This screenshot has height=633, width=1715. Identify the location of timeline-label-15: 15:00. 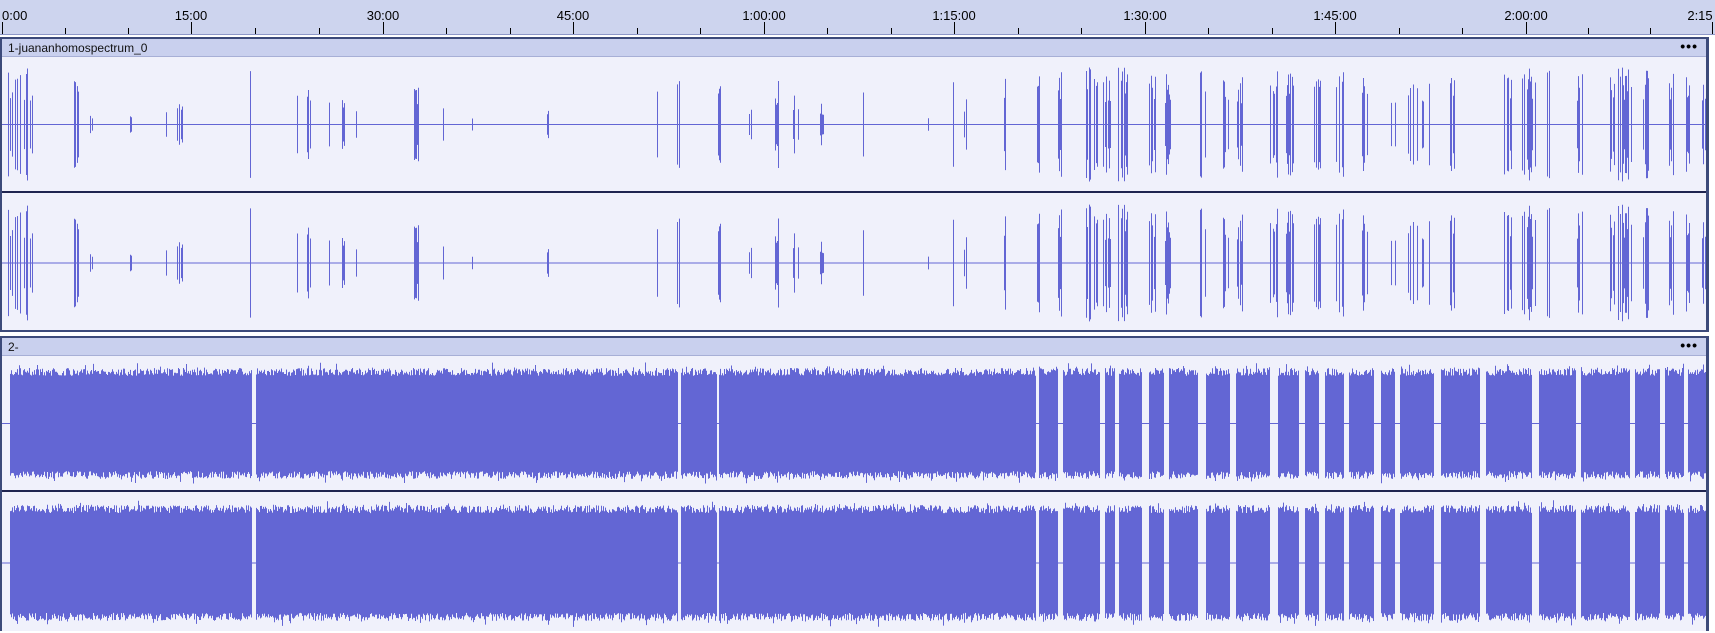
(191, 15).